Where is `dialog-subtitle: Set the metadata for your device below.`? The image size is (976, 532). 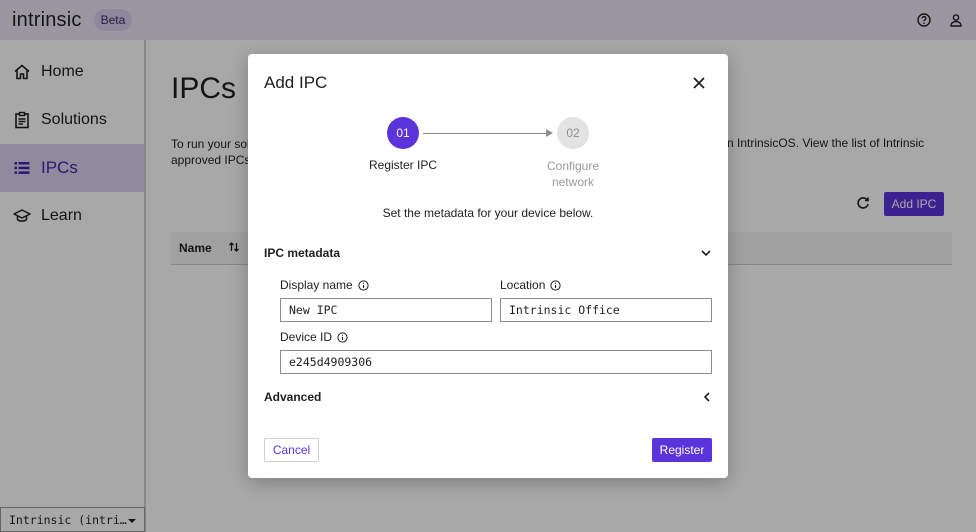 dialog-subtitle: Set the metadata for your device below. is located at coordinates (488, 213).